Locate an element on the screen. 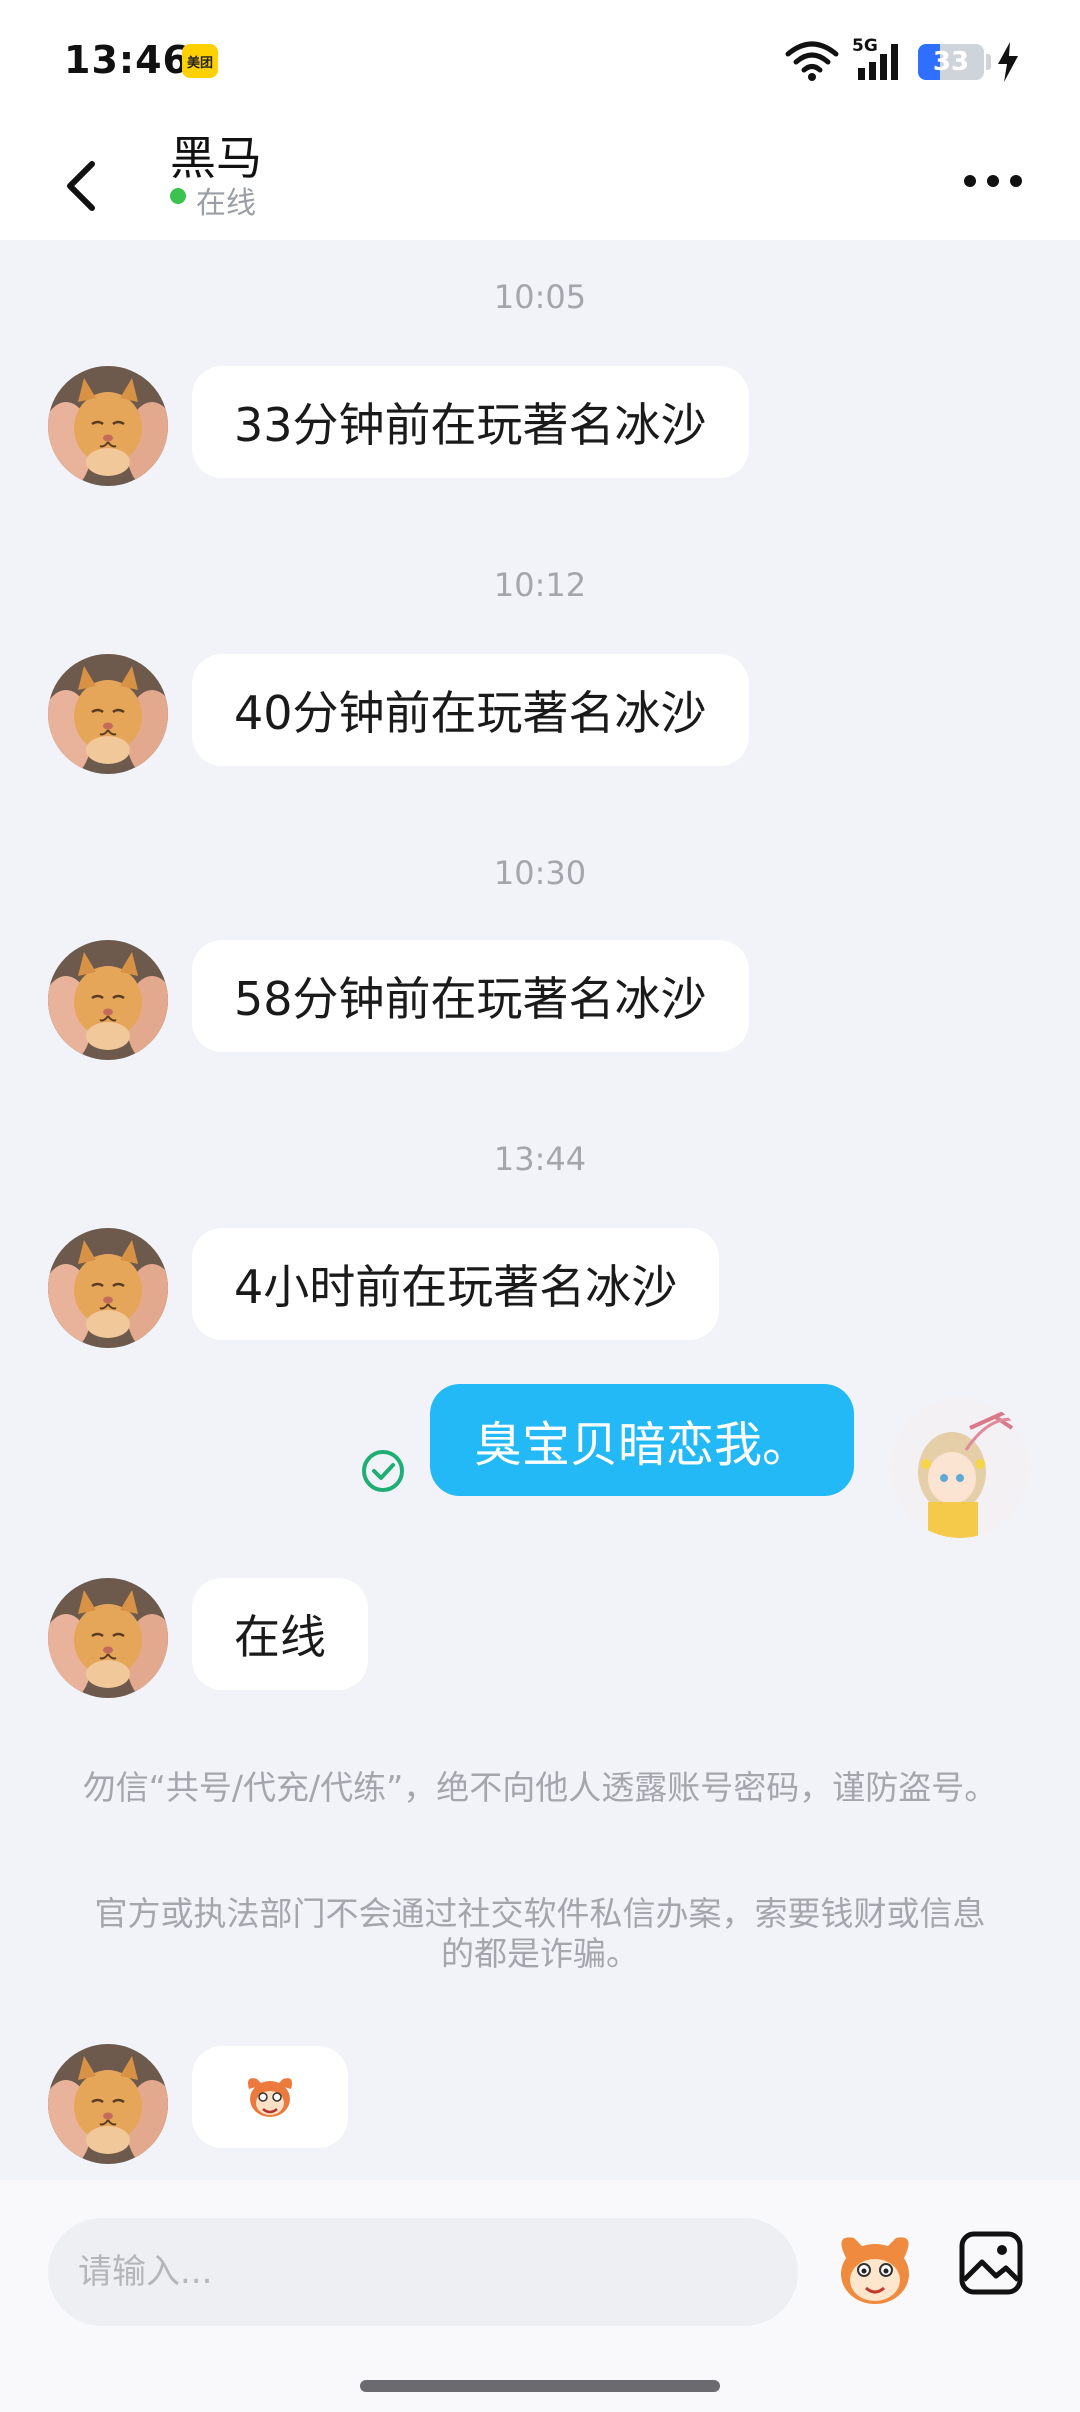 Image resolution: width=1080 pixels, height=2412 pixels. mascot-sticker-icon is located at coordinates (270, 2097).